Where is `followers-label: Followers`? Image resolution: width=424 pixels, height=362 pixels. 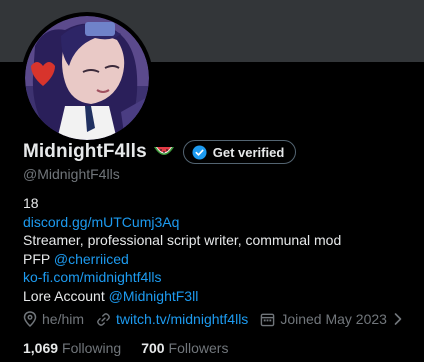
followers-label: Followers is located at coordinates (198, 348).